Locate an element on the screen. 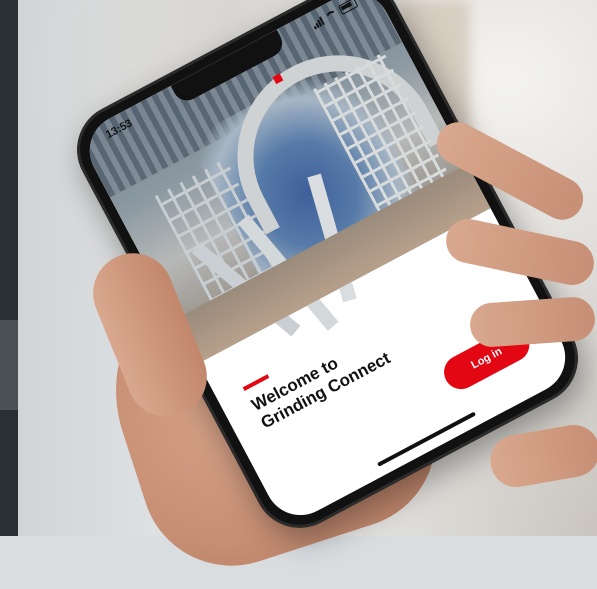 The height and width of the screenshot is (589, 597). status-time: 13:53 is located at coordinates (119, 129).